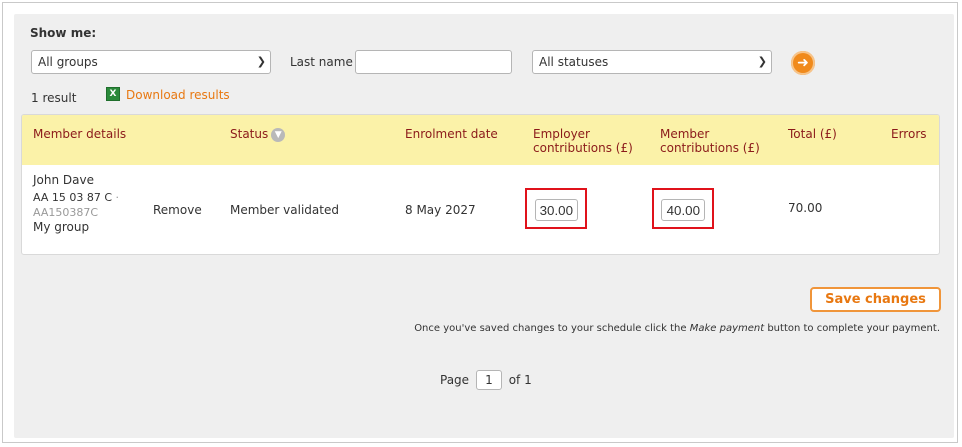 This screenshot has height=447, width=962. What do you see at coordinates (151, 62) in the screenshot?
I see `group-select: All groups ❯` at bounding box center [151, 62].